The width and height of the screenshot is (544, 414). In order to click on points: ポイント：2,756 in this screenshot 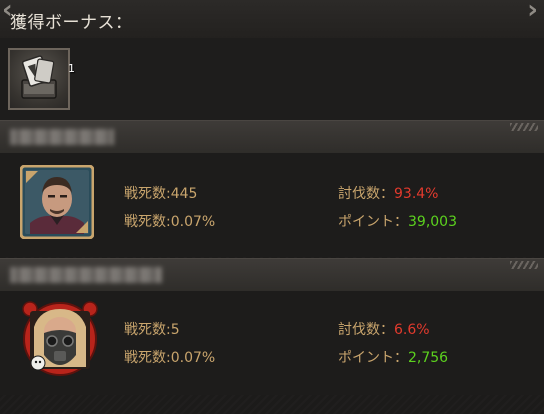, I will do `click(393, 358)`.